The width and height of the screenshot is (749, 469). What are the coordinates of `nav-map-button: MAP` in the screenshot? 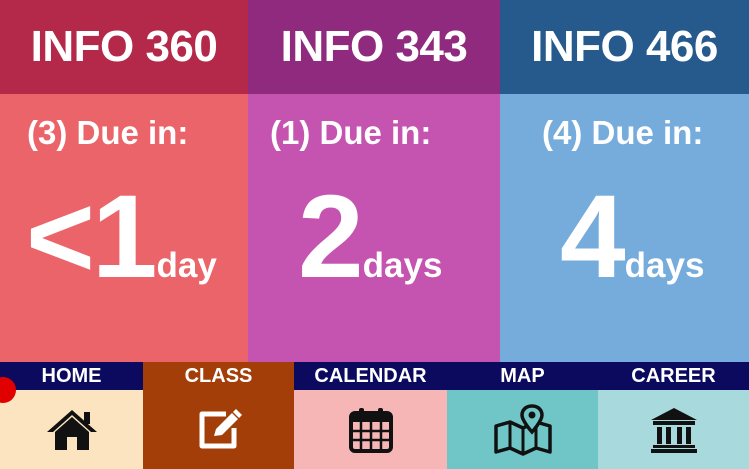 It's located at (522, 415).